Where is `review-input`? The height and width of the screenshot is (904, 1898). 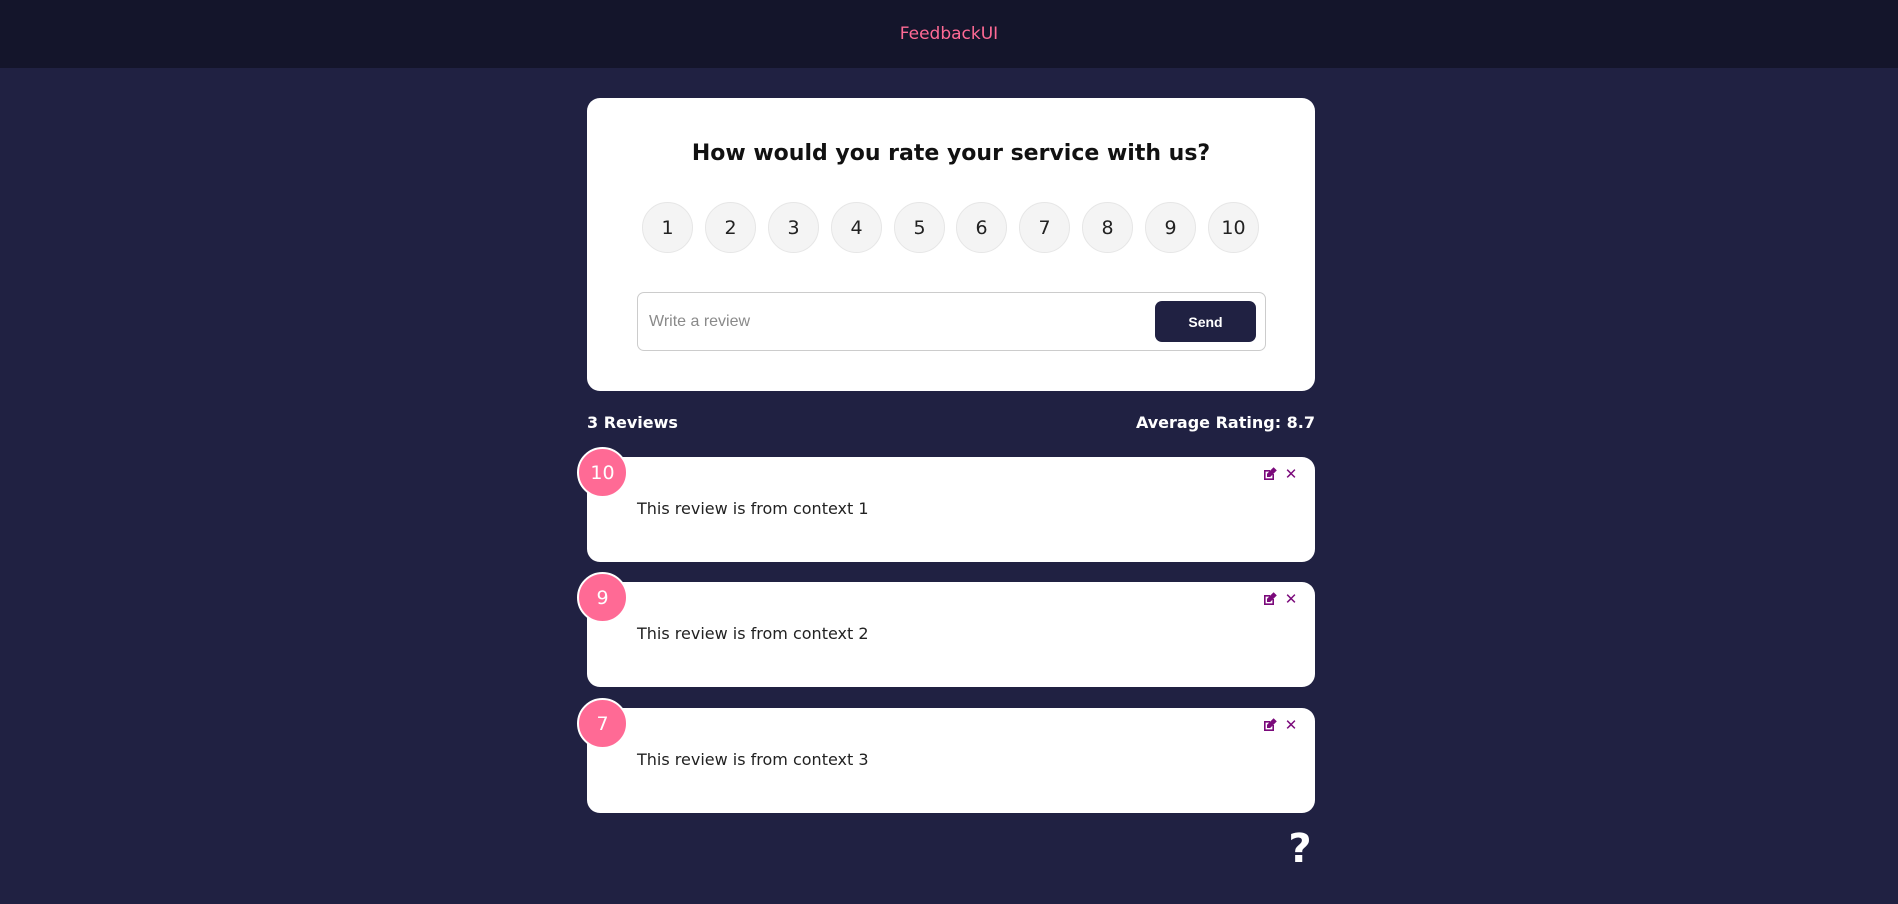
review-input is located at coordinates (889, 321).